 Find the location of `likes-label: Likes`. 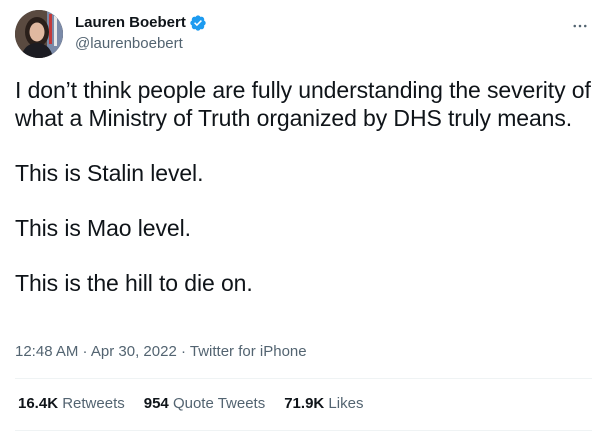

likes-label: Likes is located at coordinates (346, 403).